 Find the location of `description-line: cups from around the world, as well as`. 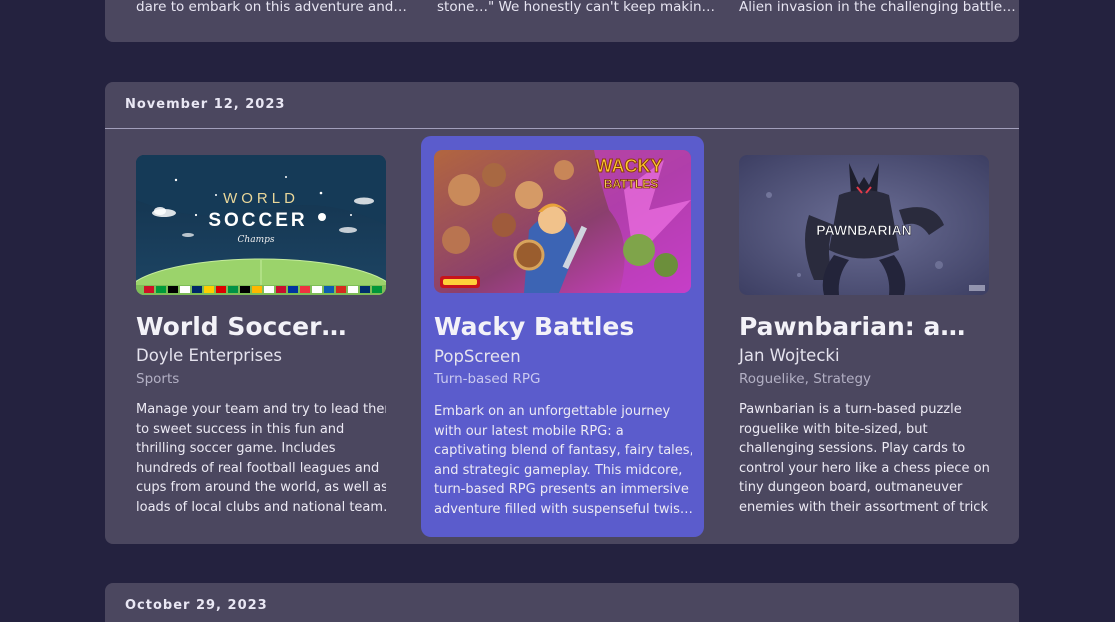

description-line: cups from around the world, as well as is located at coordinates (261, 488).